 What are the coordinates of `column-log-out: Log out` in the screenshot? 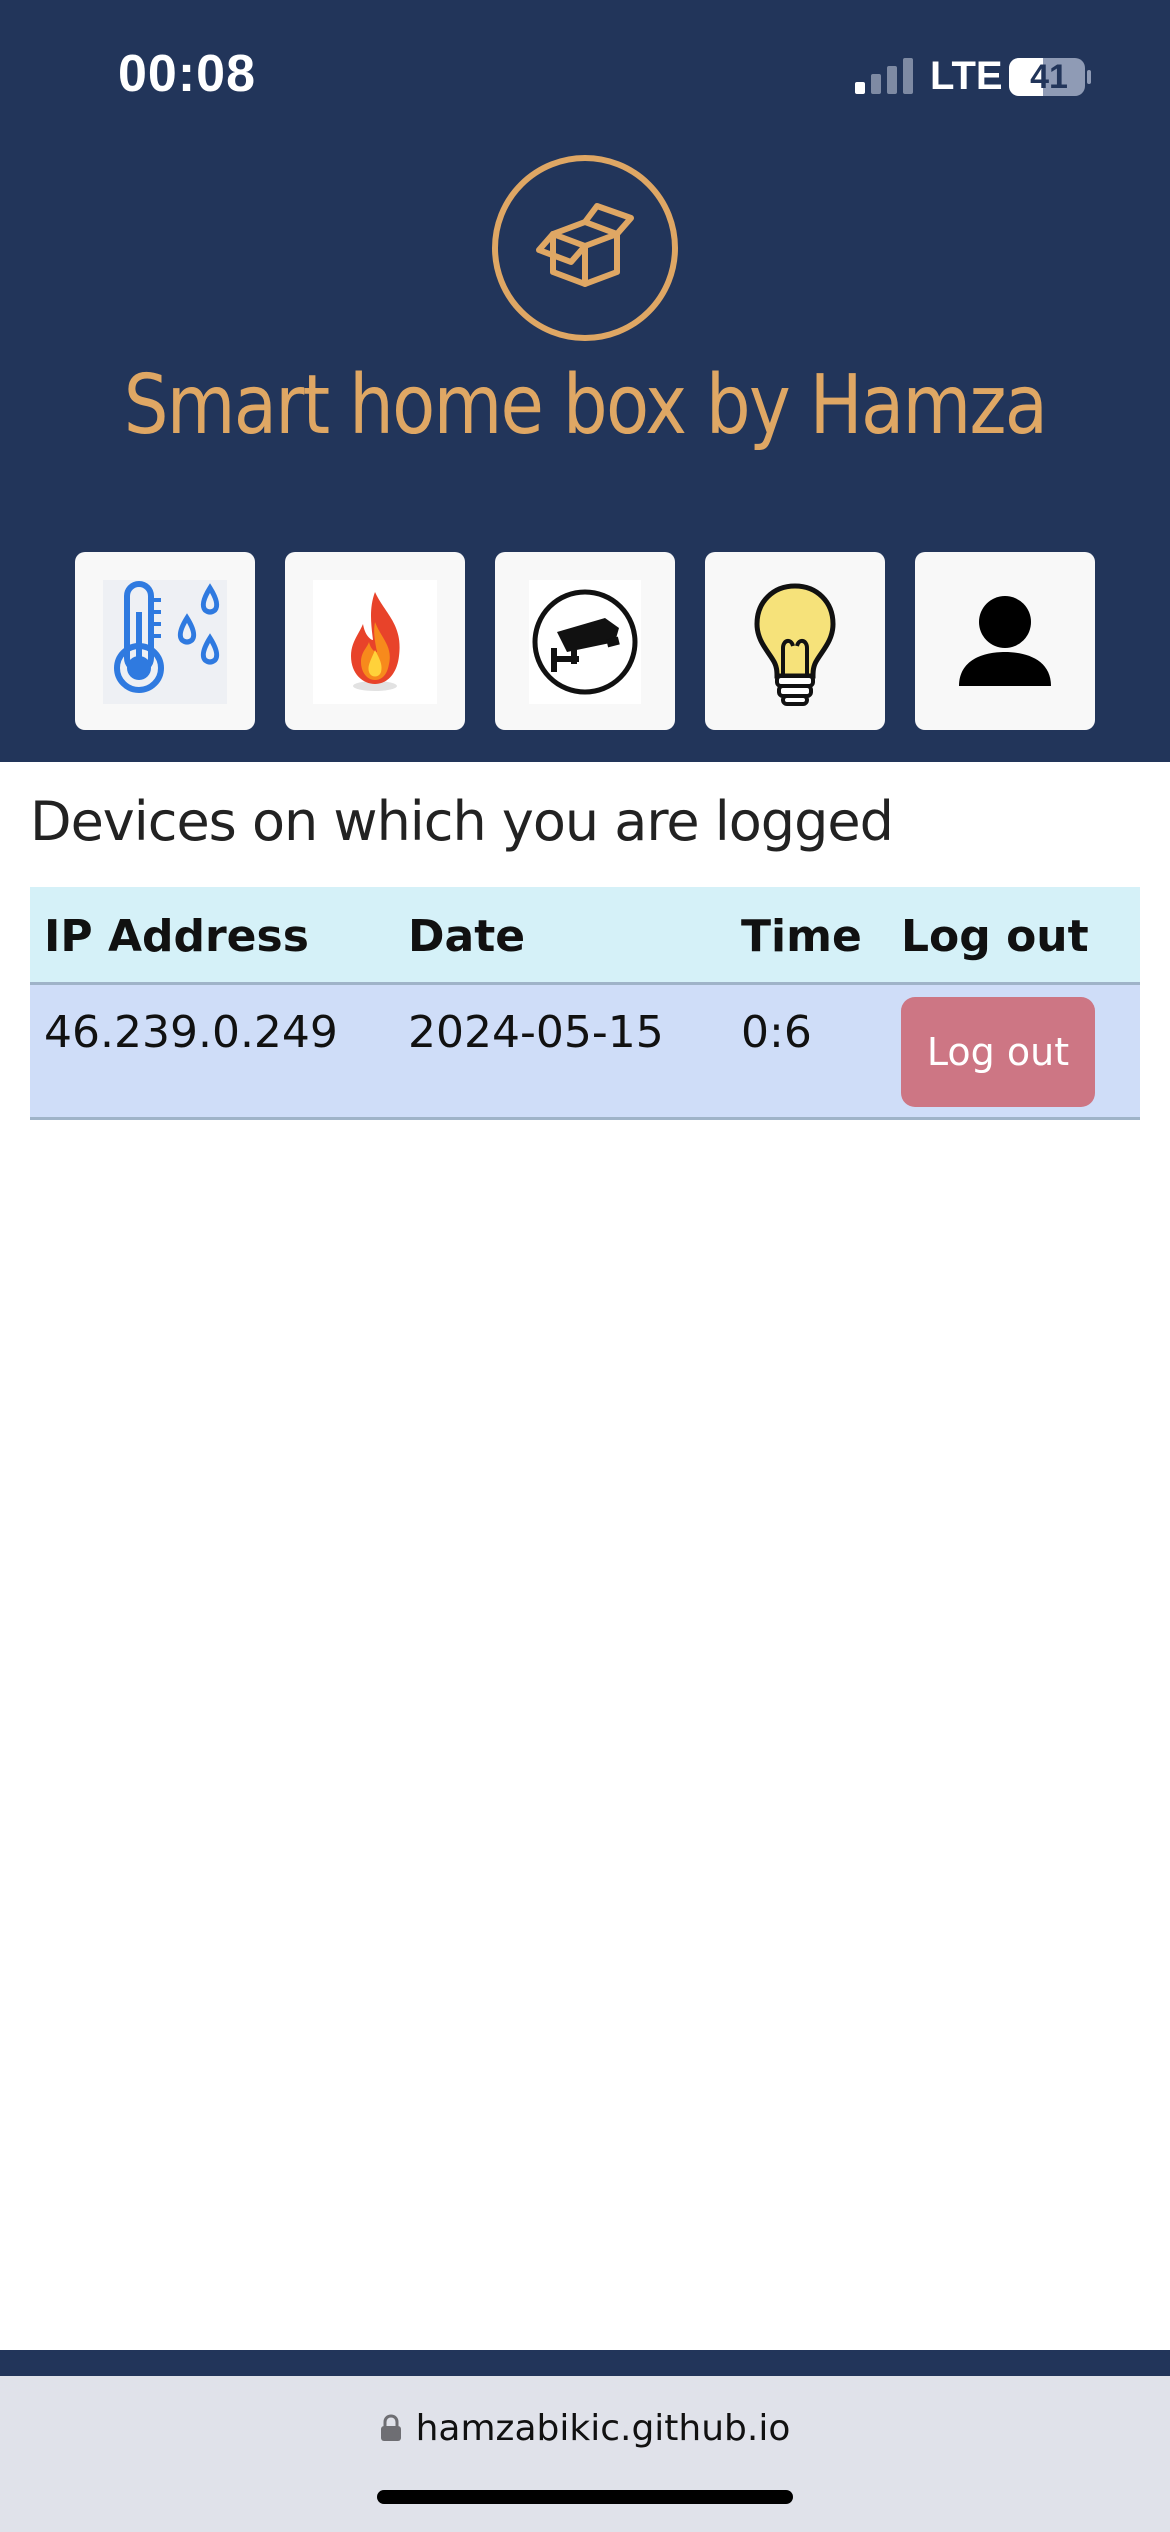 It's located at (995, 936).